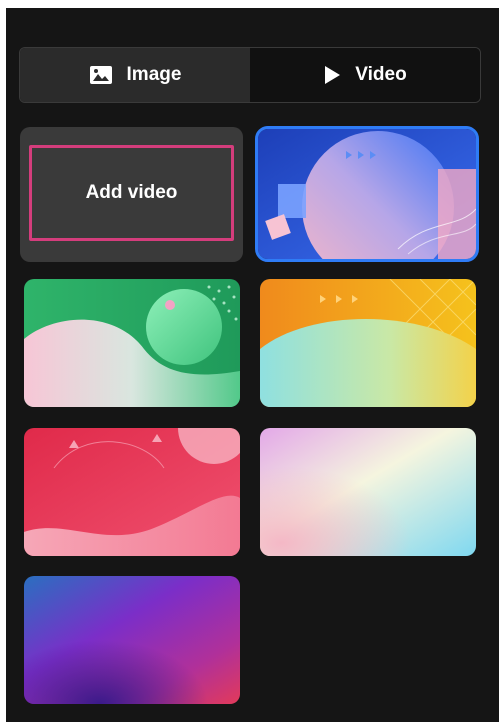  What do you see at coordinates (368, 492) in the screenshot?
I see `video-thumbnail-pastel-gradient` at bounding box center [368, 492].